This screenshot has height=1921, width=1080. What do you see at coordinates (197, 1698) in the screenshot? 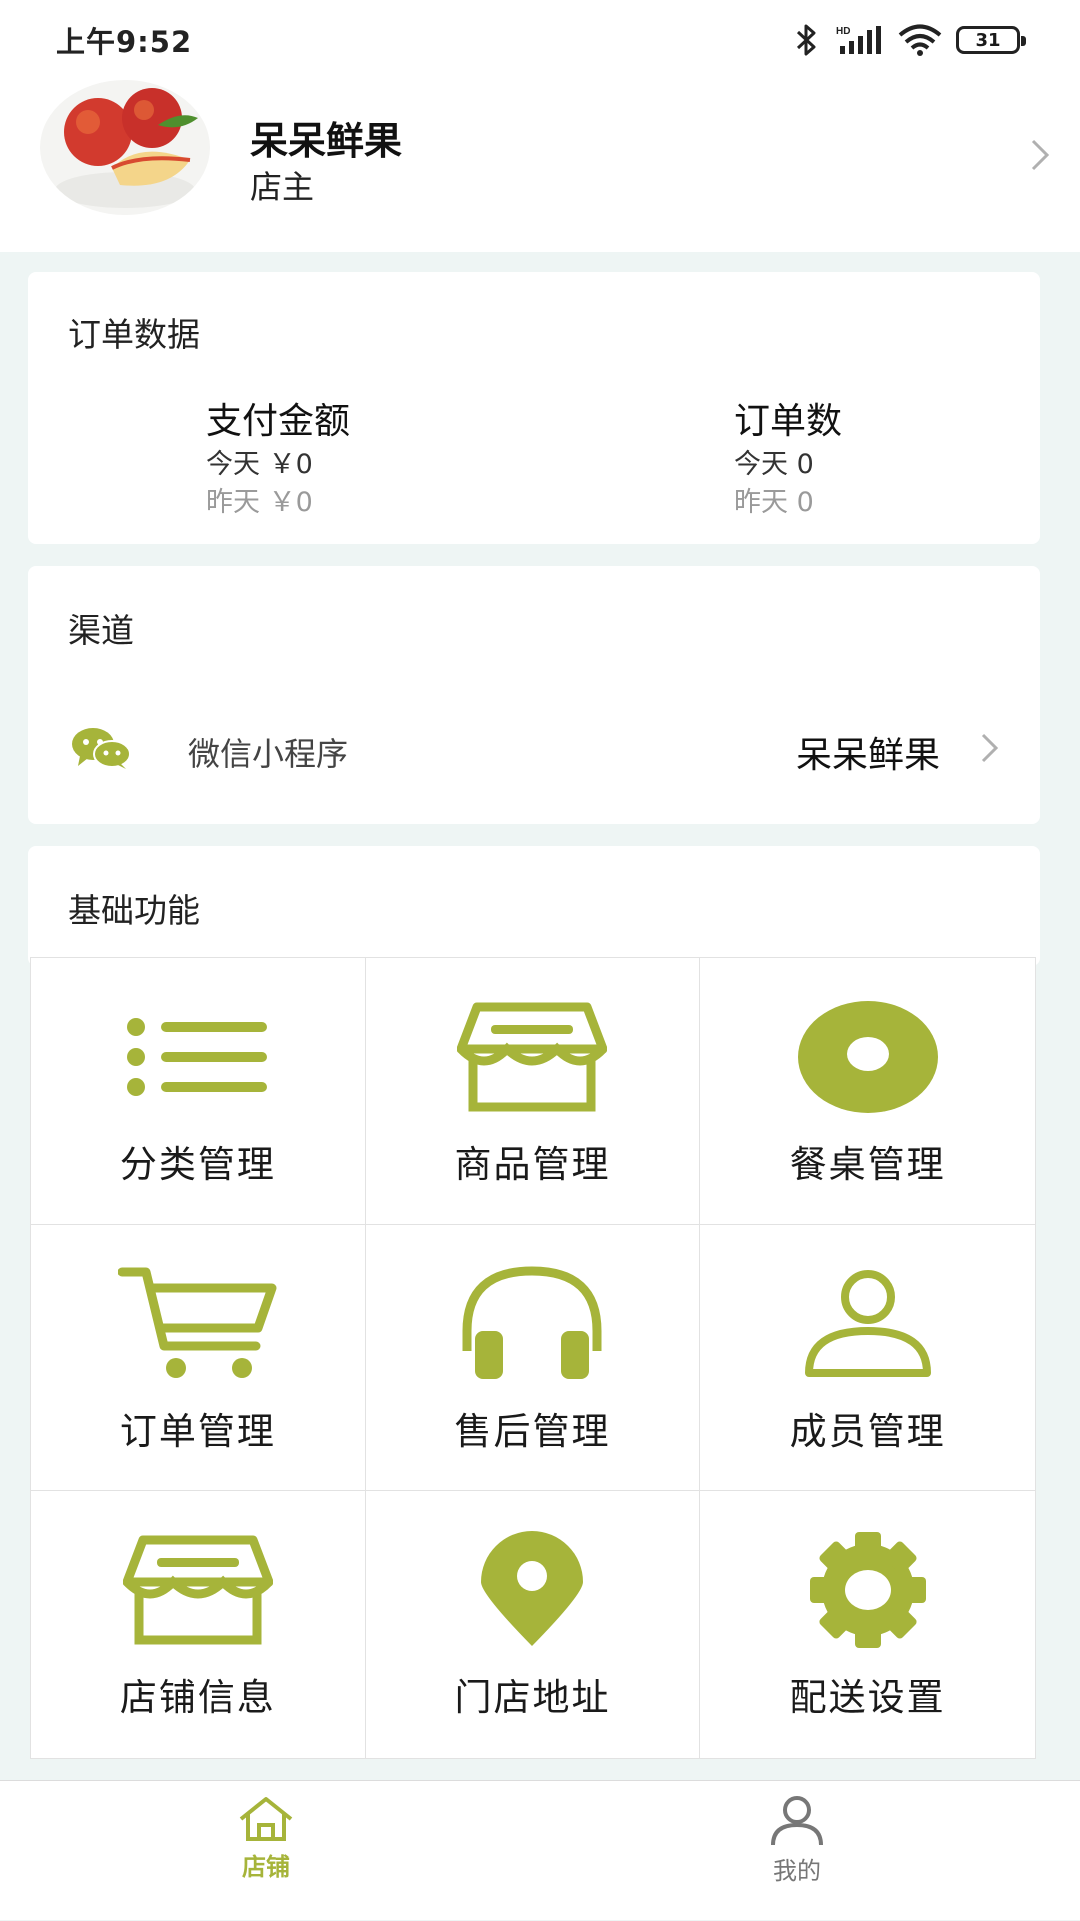
I see `store-info-label: 店铺信息` at bounding box center [197, 1698].